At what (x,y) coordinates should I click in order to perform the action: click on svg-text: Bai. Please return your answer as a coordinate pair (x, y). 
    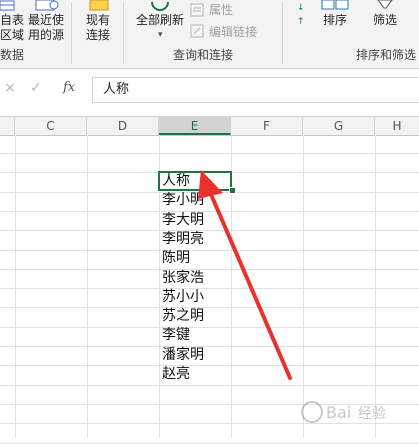
    Looking at the image, I should click on (338, 412).